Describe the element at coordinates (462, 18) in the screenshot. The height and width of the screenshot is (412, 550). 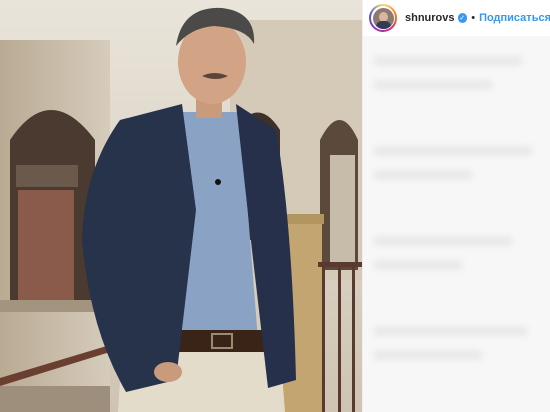
I see `verified-badge-icon: ✓` at that location.